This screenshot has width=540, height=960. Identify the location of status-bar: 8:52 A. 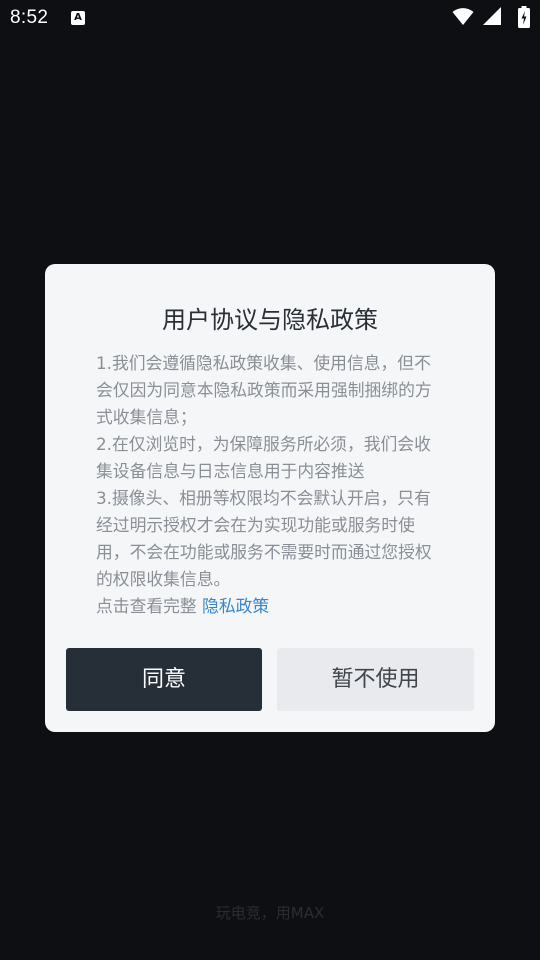
(270, 18).